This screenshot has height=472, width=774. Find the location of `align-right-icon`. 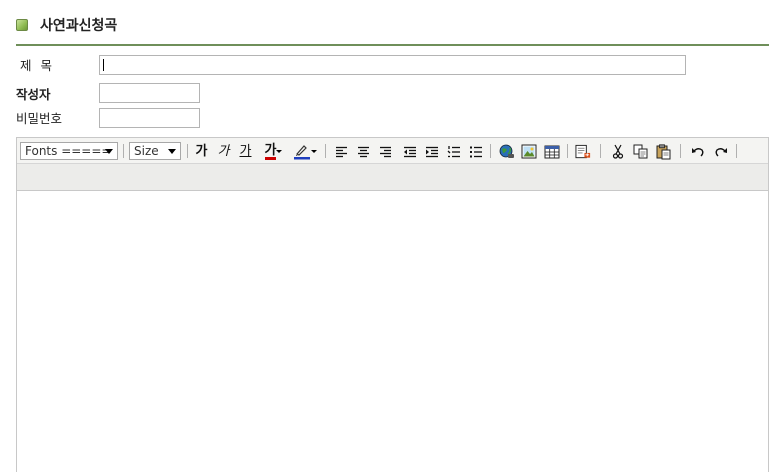

align-right-icon is located at coordinates (385, 151).